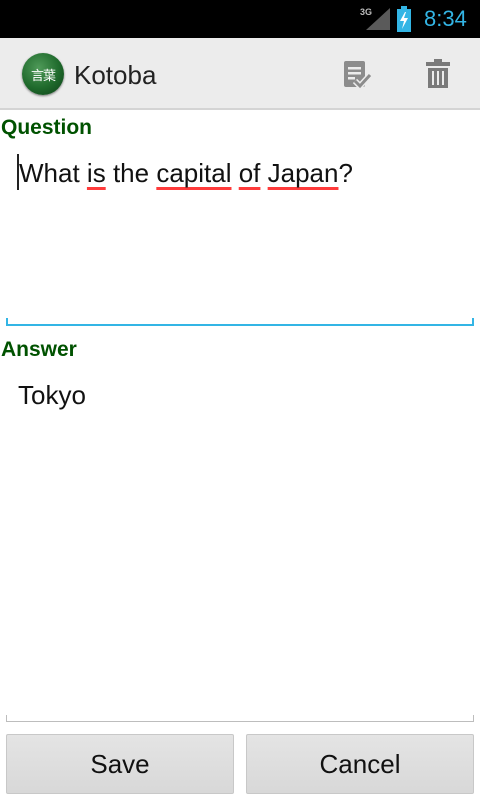 The width and height of the screenshot is (480, 800). What do you see at coordinates (249, 173) in the screenshot?
I see `question-word-misspelled: of` at bounding box center [249, 173].